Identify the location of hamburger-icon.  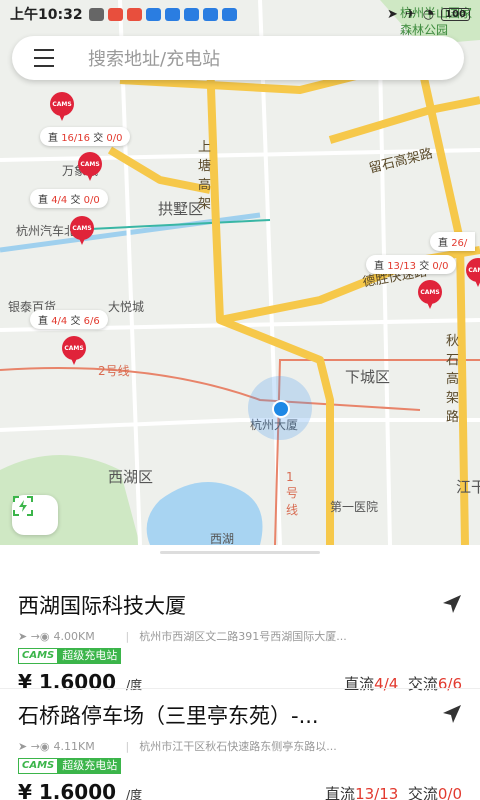
(44, 58).